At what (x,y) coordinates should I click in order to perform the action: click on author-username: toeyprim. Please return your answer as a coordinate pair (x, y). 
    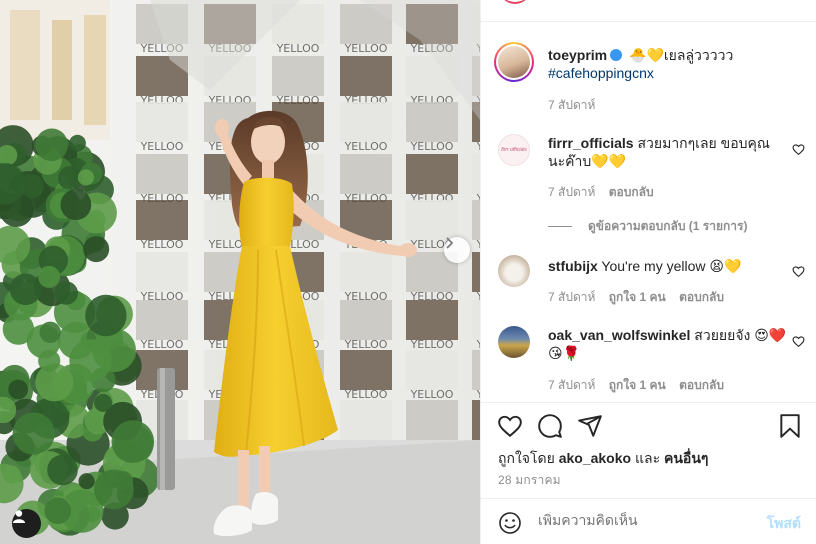
    Looking at the image, I should click on (577, 55).